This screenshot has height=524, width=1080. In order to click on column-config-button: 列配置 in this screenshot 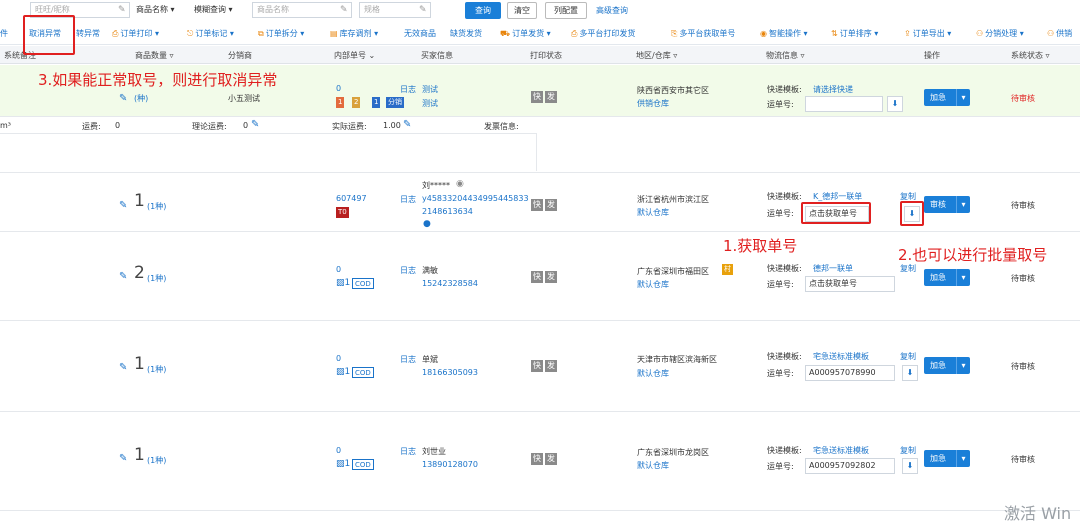, I will do `click(566, 10)`.